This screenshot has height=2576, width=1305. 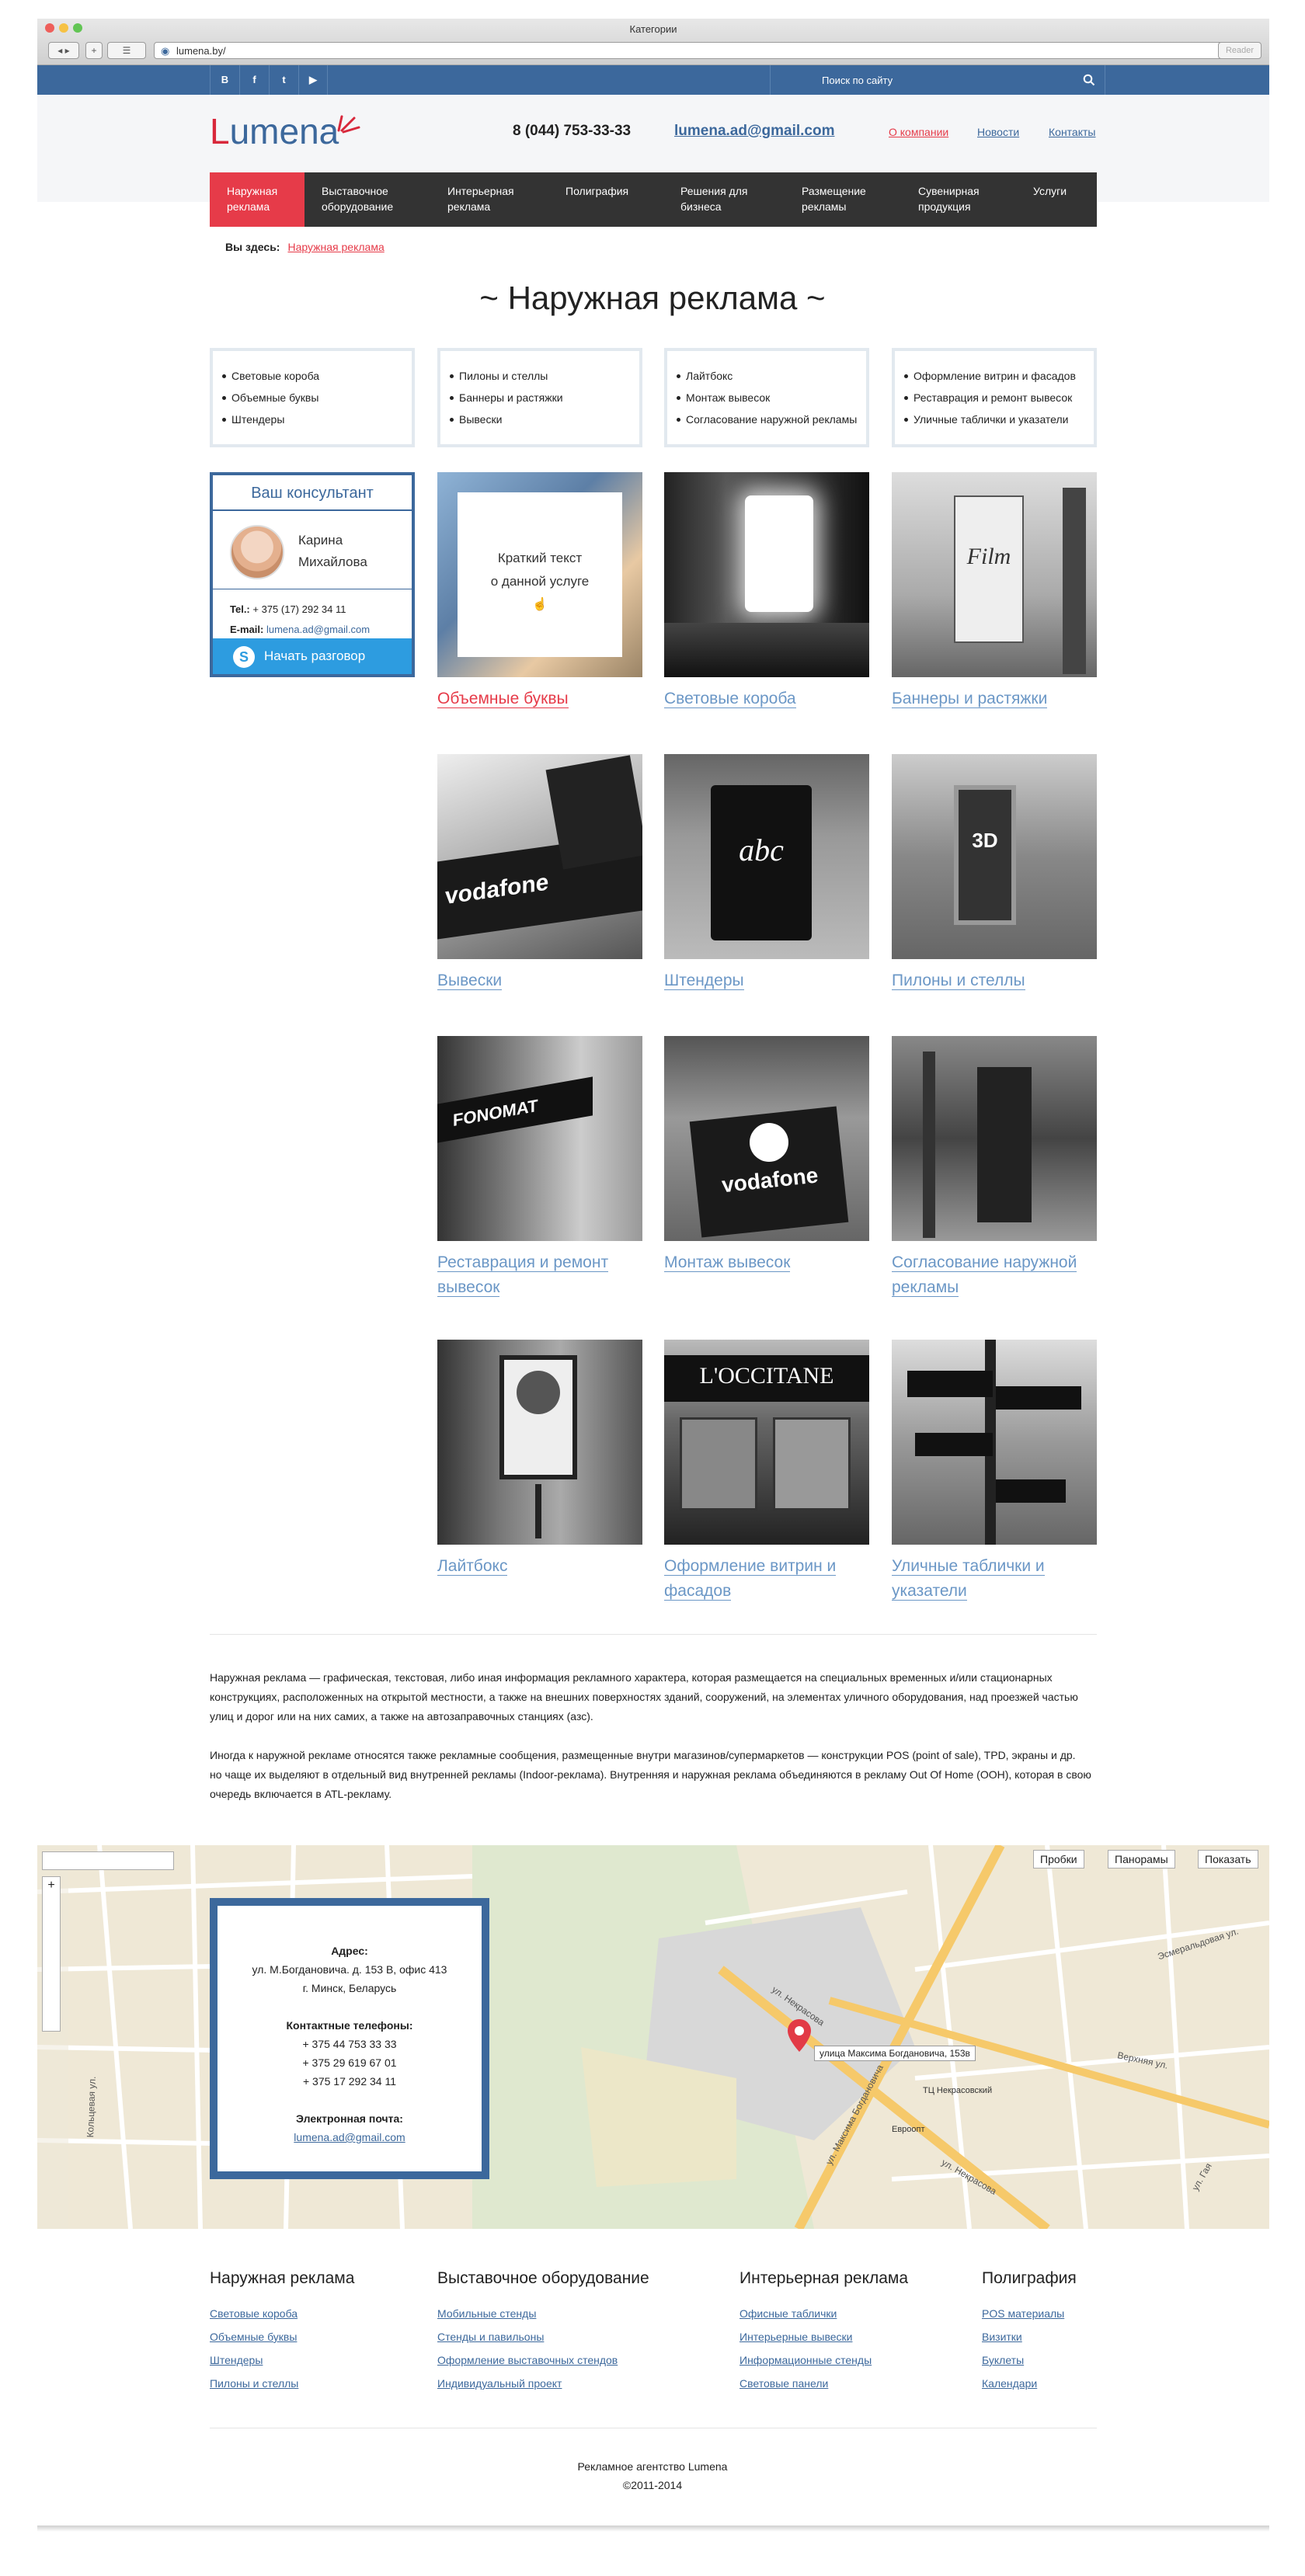 What do you see at coordinates (995, 1168) in the screenshot?
I see `service-tile: Согласование наружной рекламы` at bounding box center [995, 1168].